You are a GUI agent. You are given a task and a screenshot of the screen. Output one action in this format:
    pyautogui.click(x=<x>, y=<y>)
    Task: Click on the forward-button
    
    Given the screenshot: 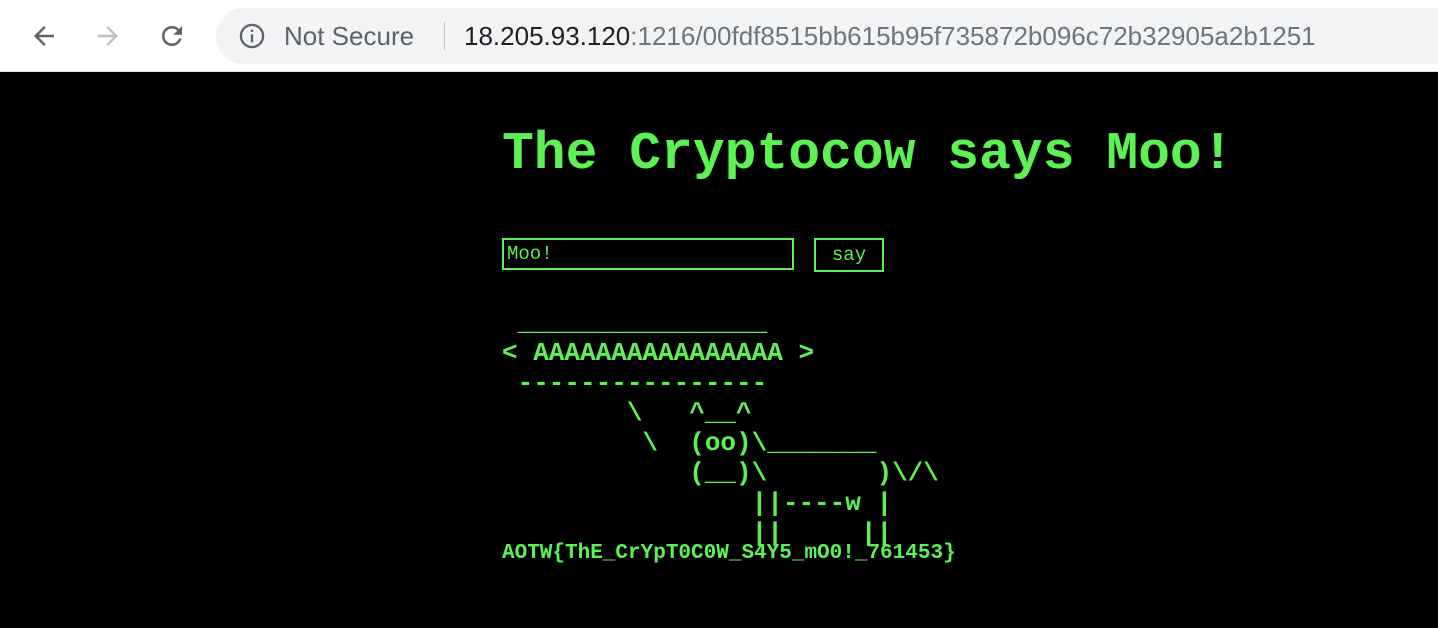 What is the action you would take?
    pyautogui.click(x=108, y=36)
    